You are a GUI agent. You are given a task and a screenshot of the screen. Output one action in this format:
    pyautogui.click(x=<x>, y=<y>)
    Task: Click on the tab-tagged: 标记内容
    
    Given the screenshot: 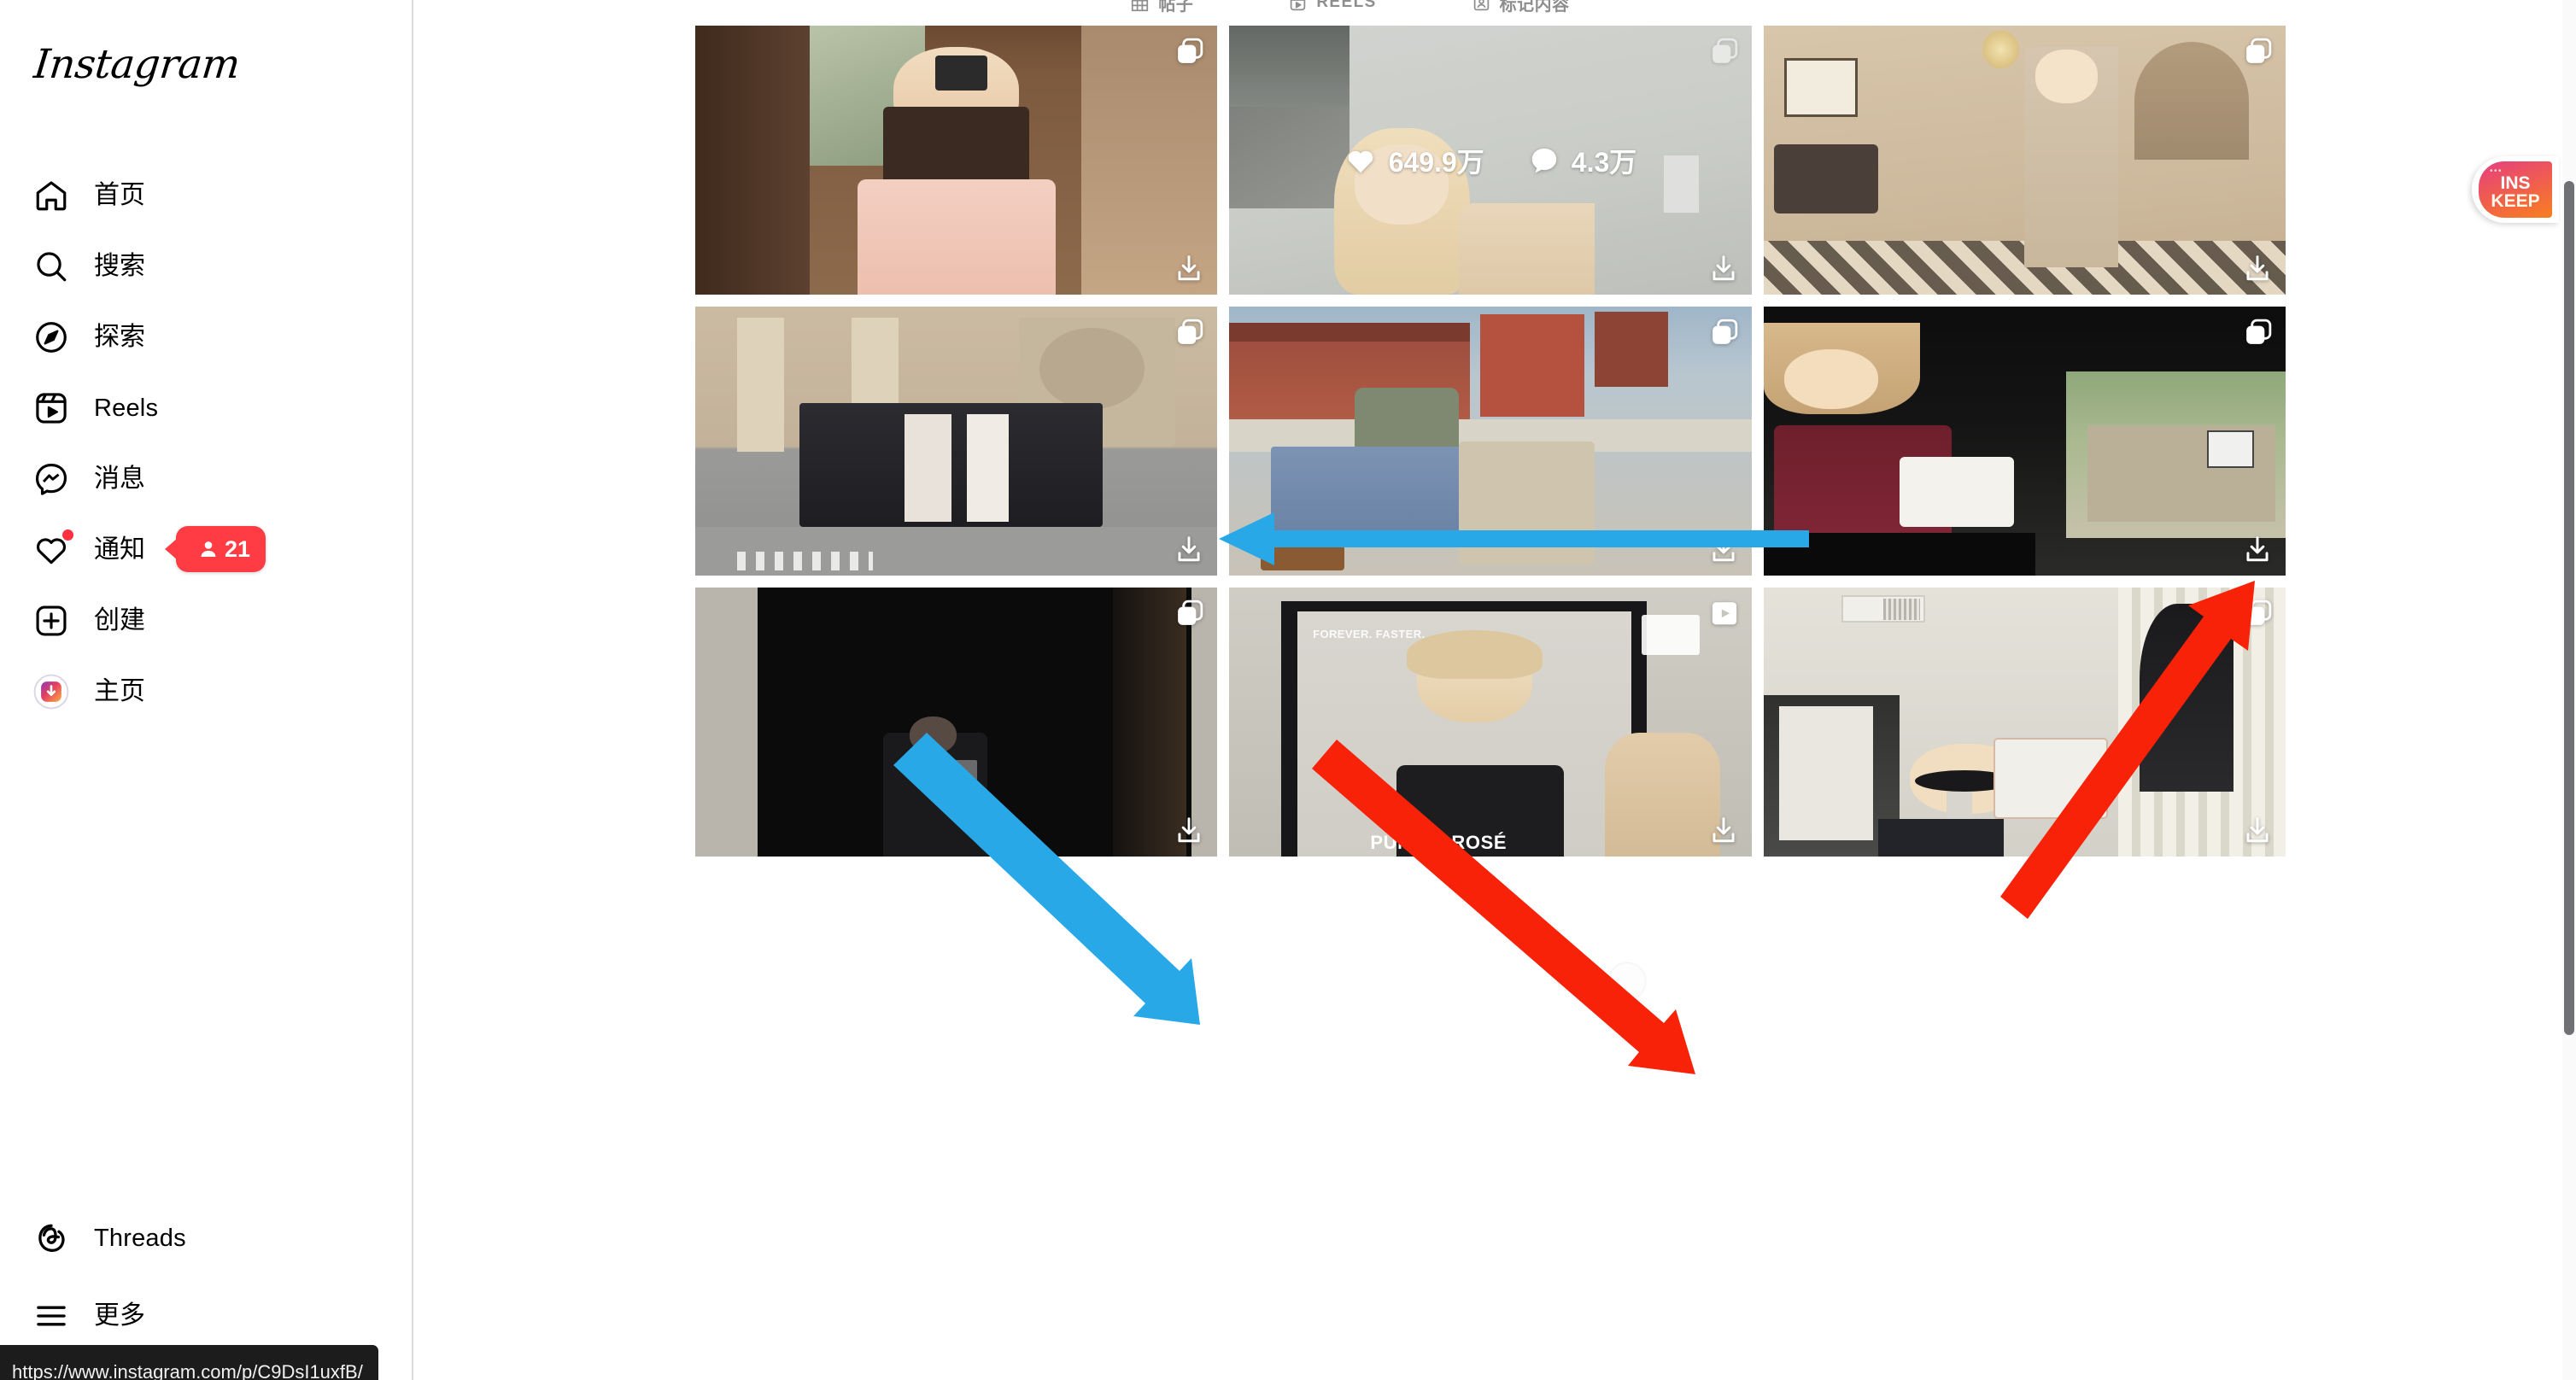 What is the action you would take?
    pyautogui.click(x=1521, y=8)
    